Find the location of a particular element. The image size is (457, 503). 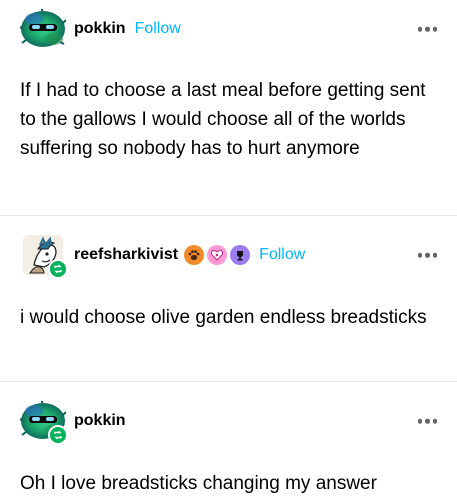

post-header: pokkin Follow is located at coordinates (228, 29).